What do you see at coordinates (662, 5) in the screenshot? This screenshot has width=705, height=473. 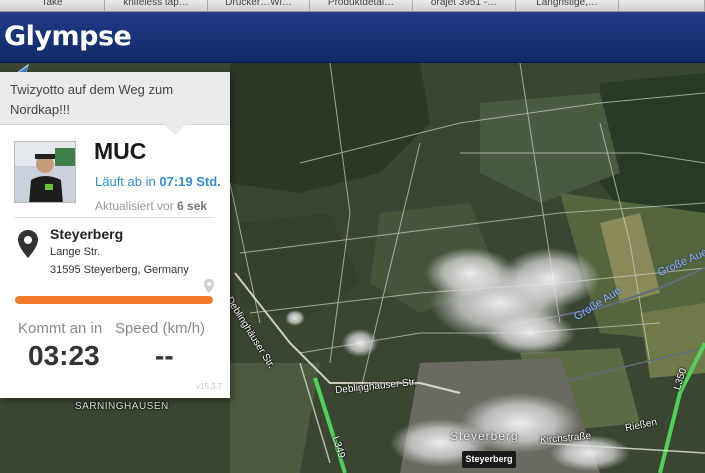 I see `bookmark-tab` at bounding box center [662, 5].